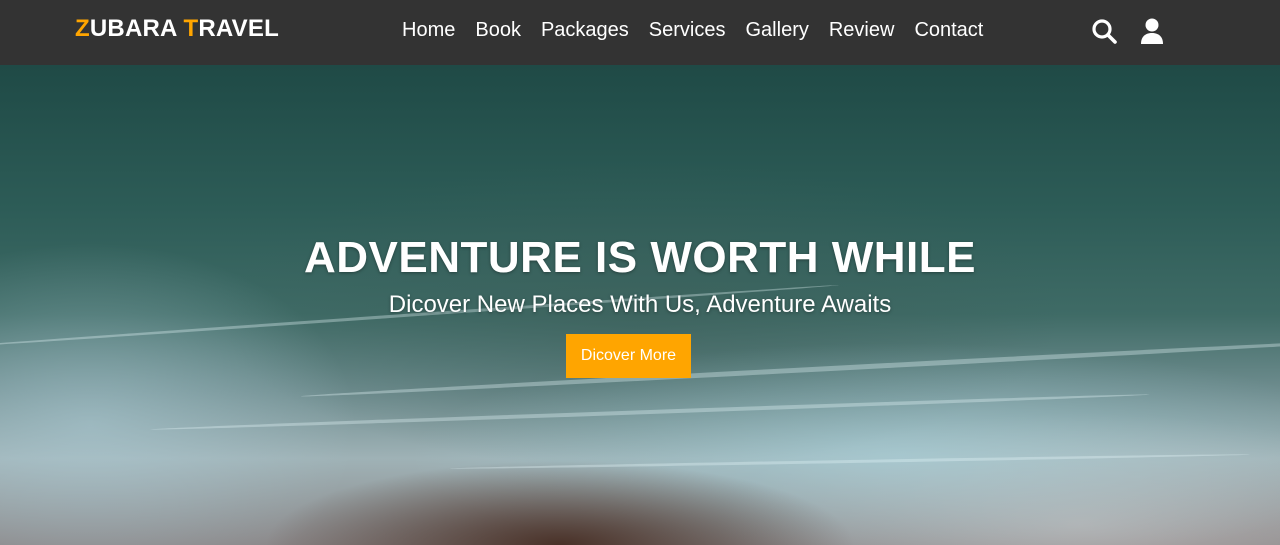  I want to click on hero-title: ADVENTURE IS WORTH WHILE, so click(640, 257).